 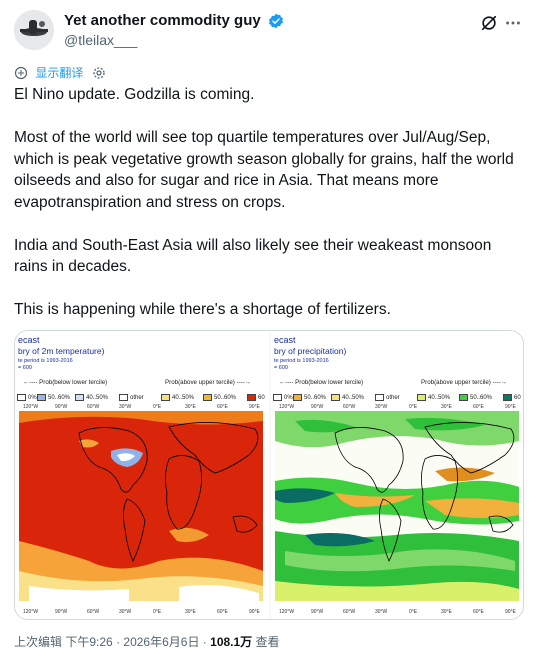 I want to click on tweet-header: Yet another commodity guy @tleilax___, so click(x=268, y=30).